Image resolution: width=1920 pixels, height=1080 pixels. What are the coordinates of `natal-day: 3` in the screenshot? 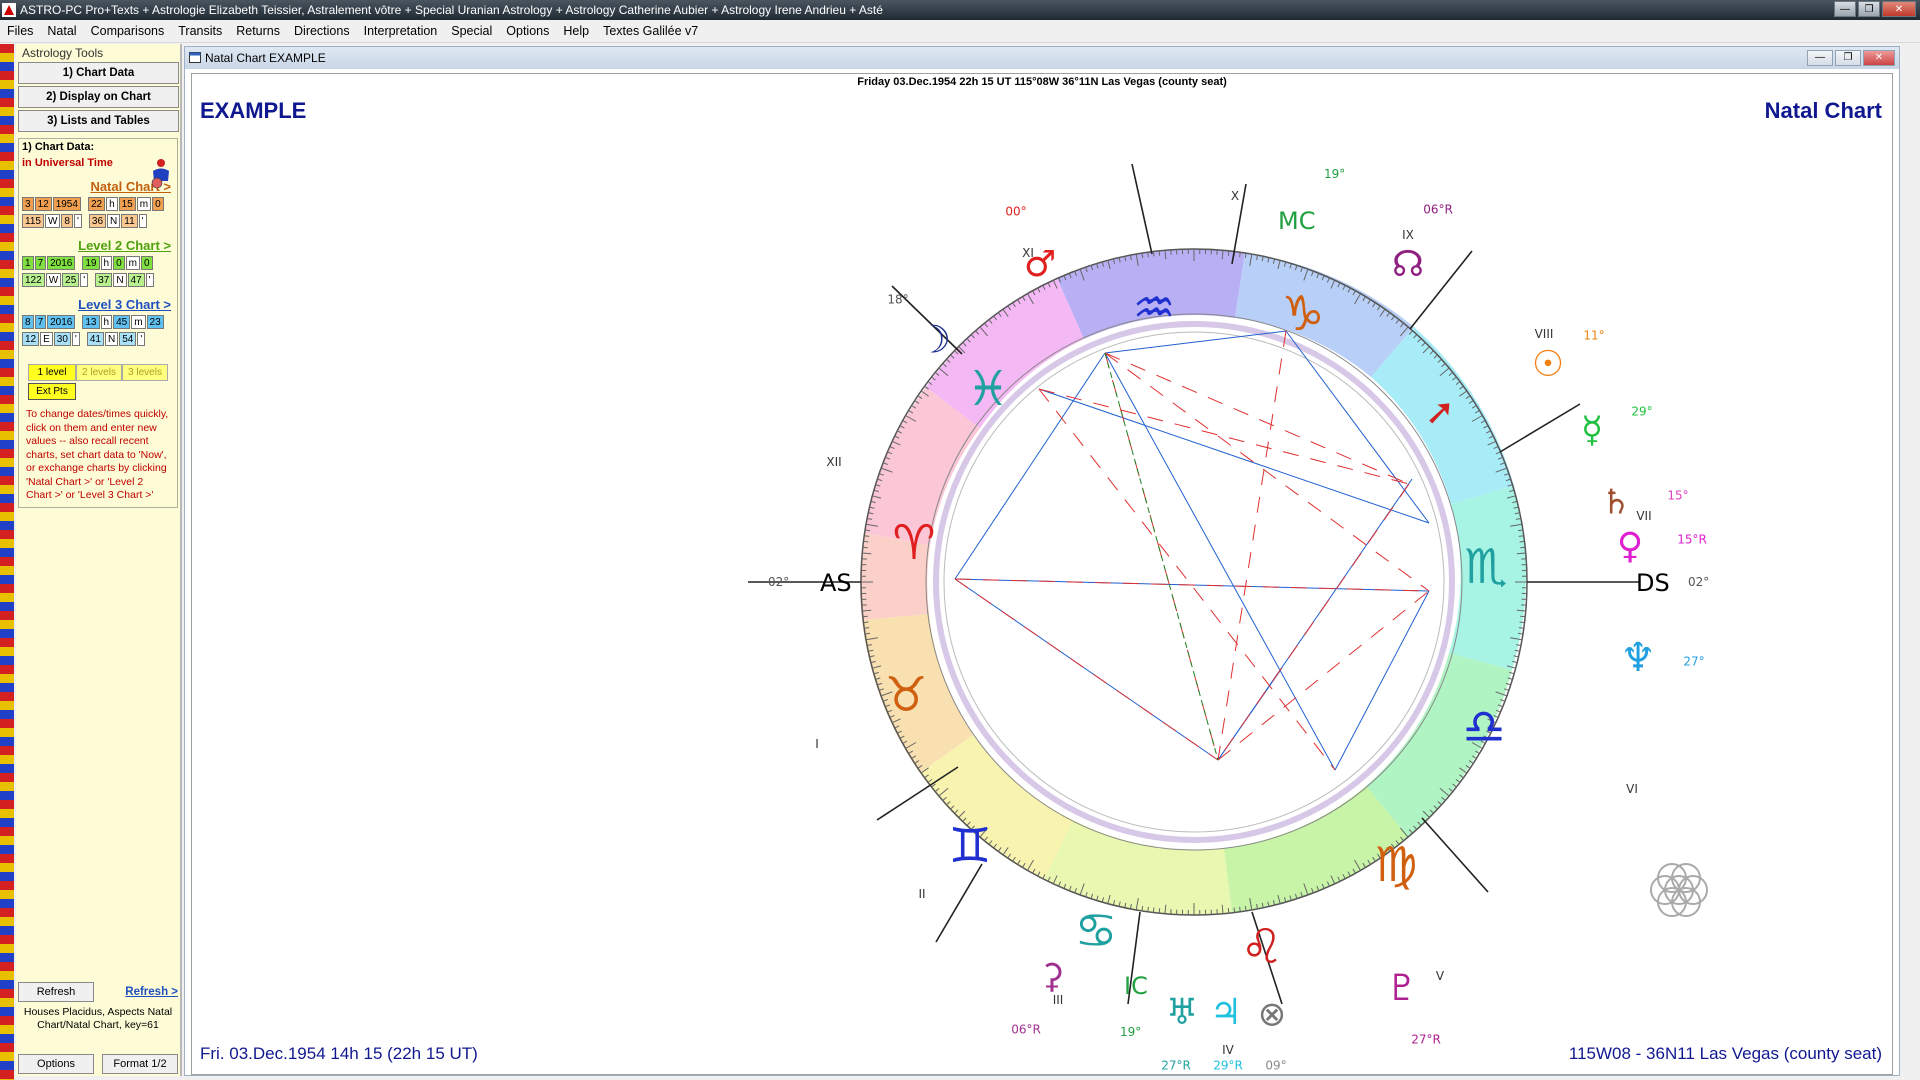 It's located at (28, 204).